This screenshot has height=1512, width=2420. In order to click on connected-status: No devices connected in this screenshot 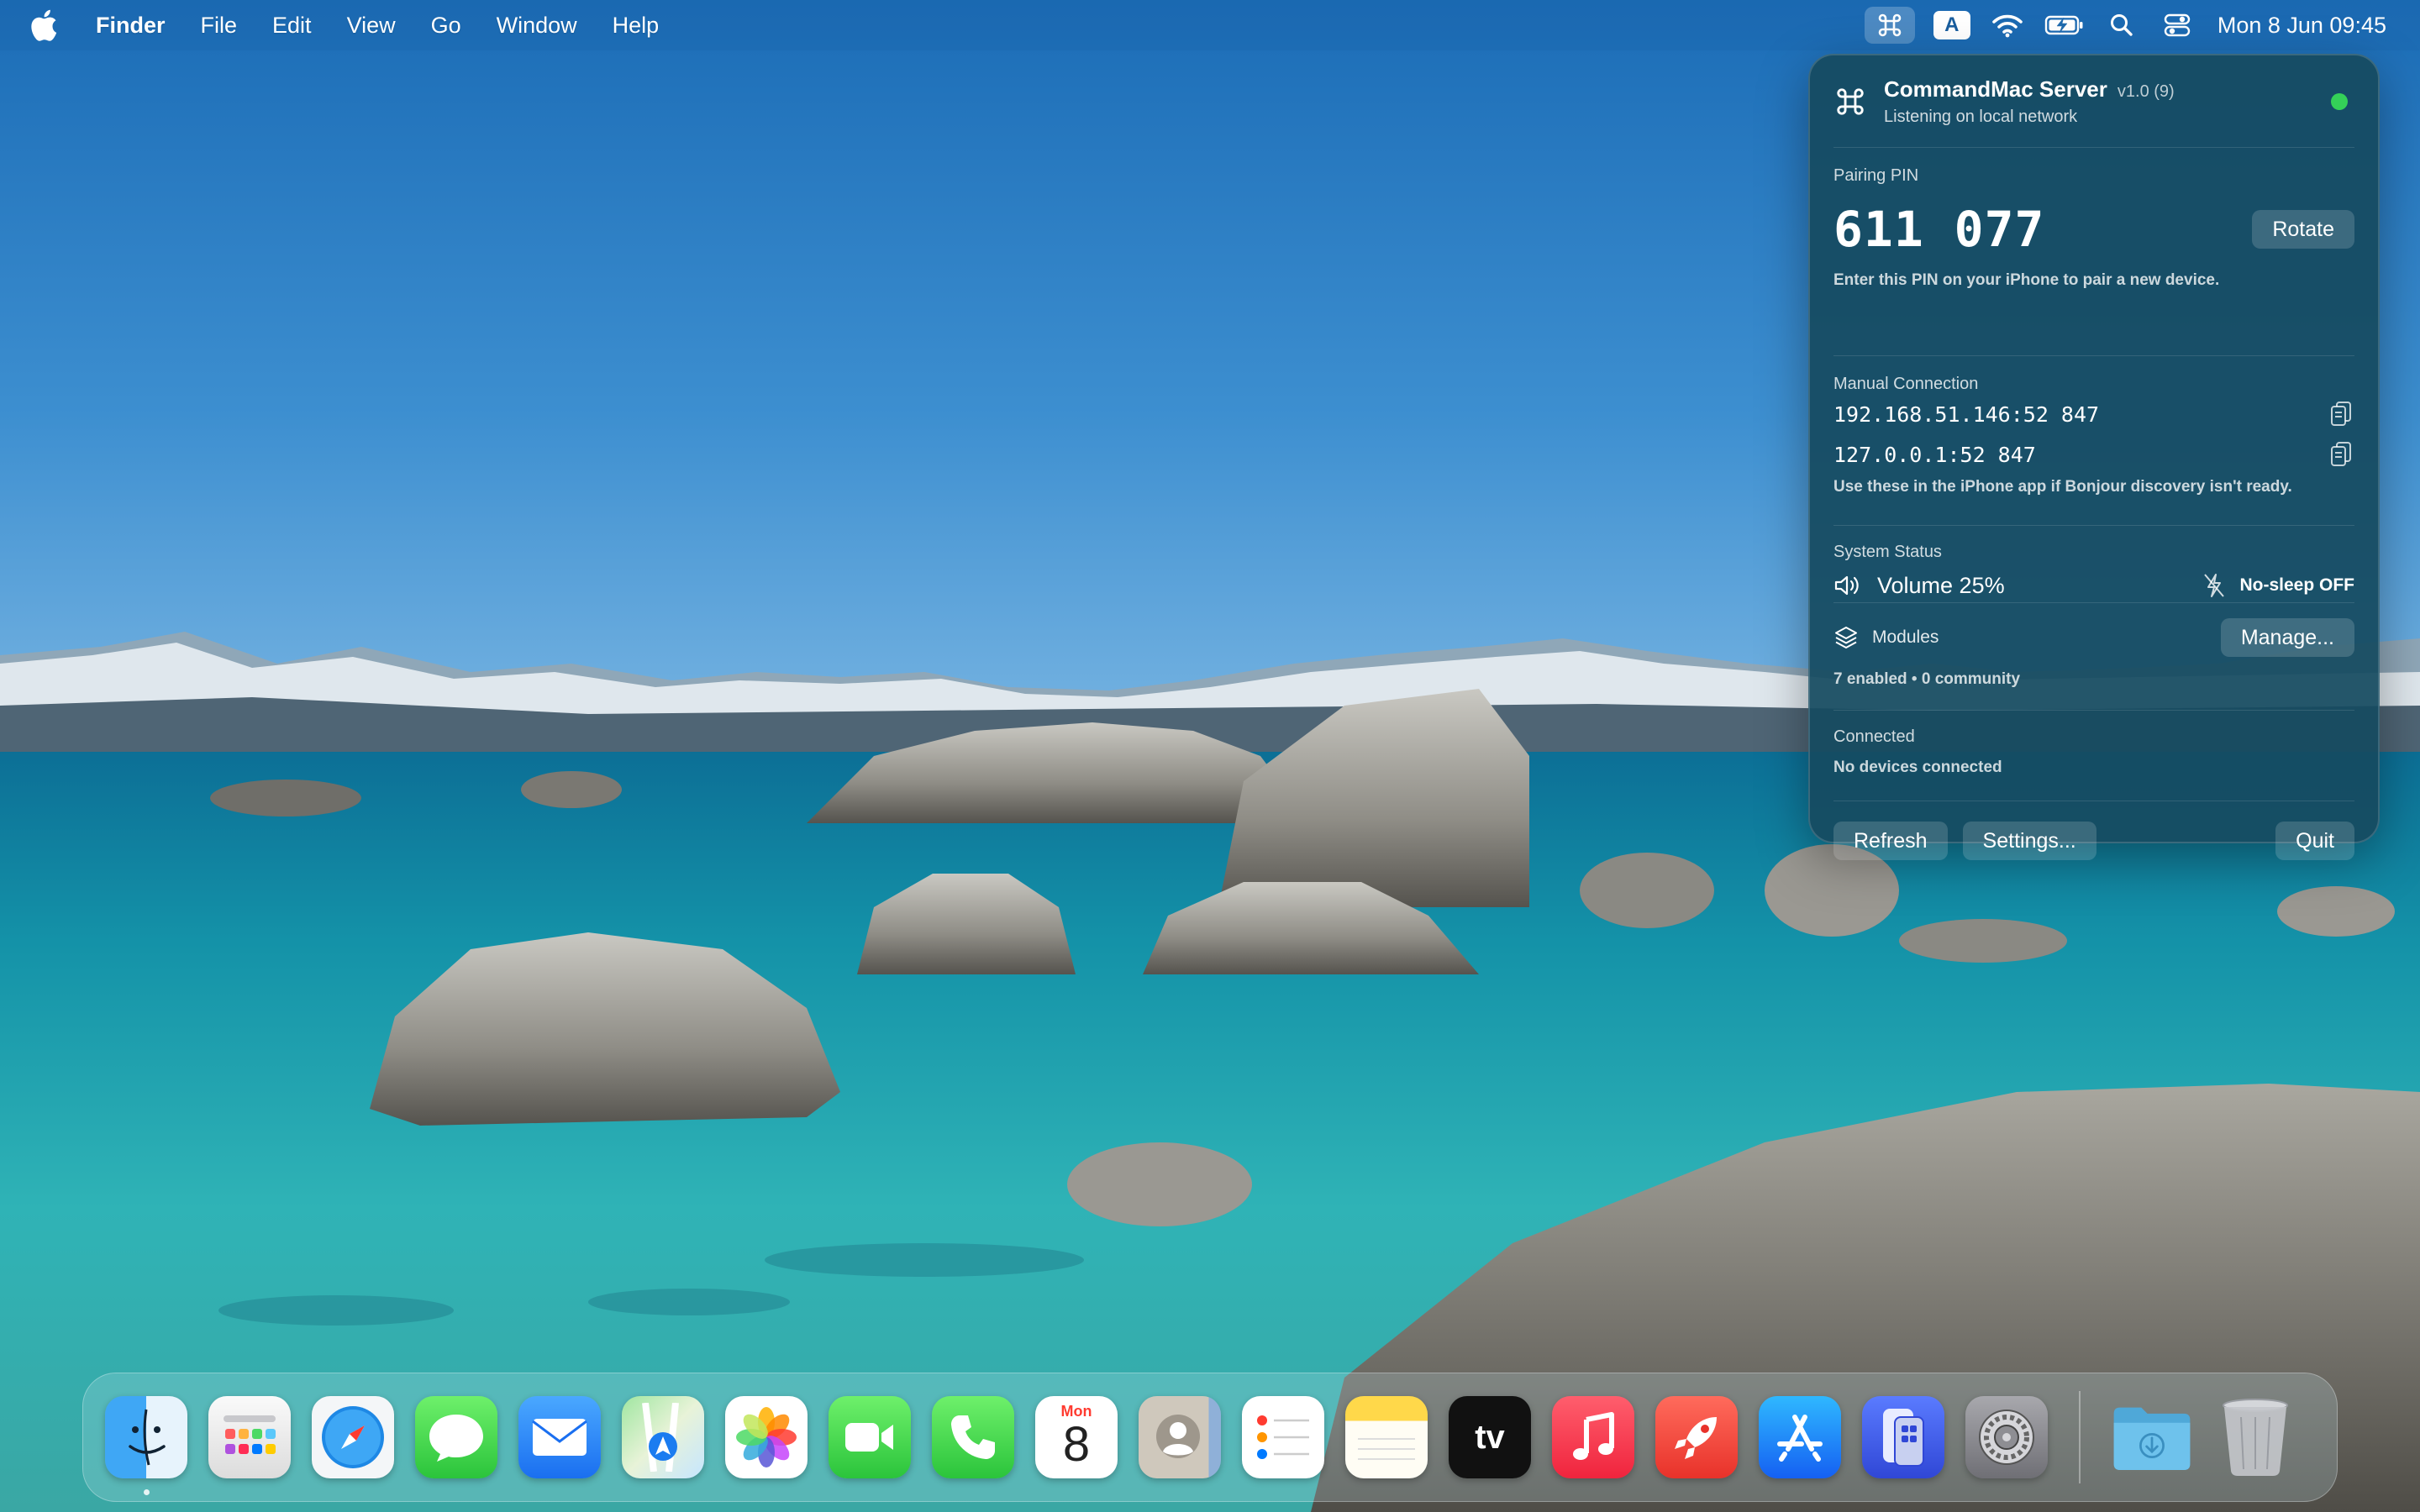, I will do `click(1918, 767)`.